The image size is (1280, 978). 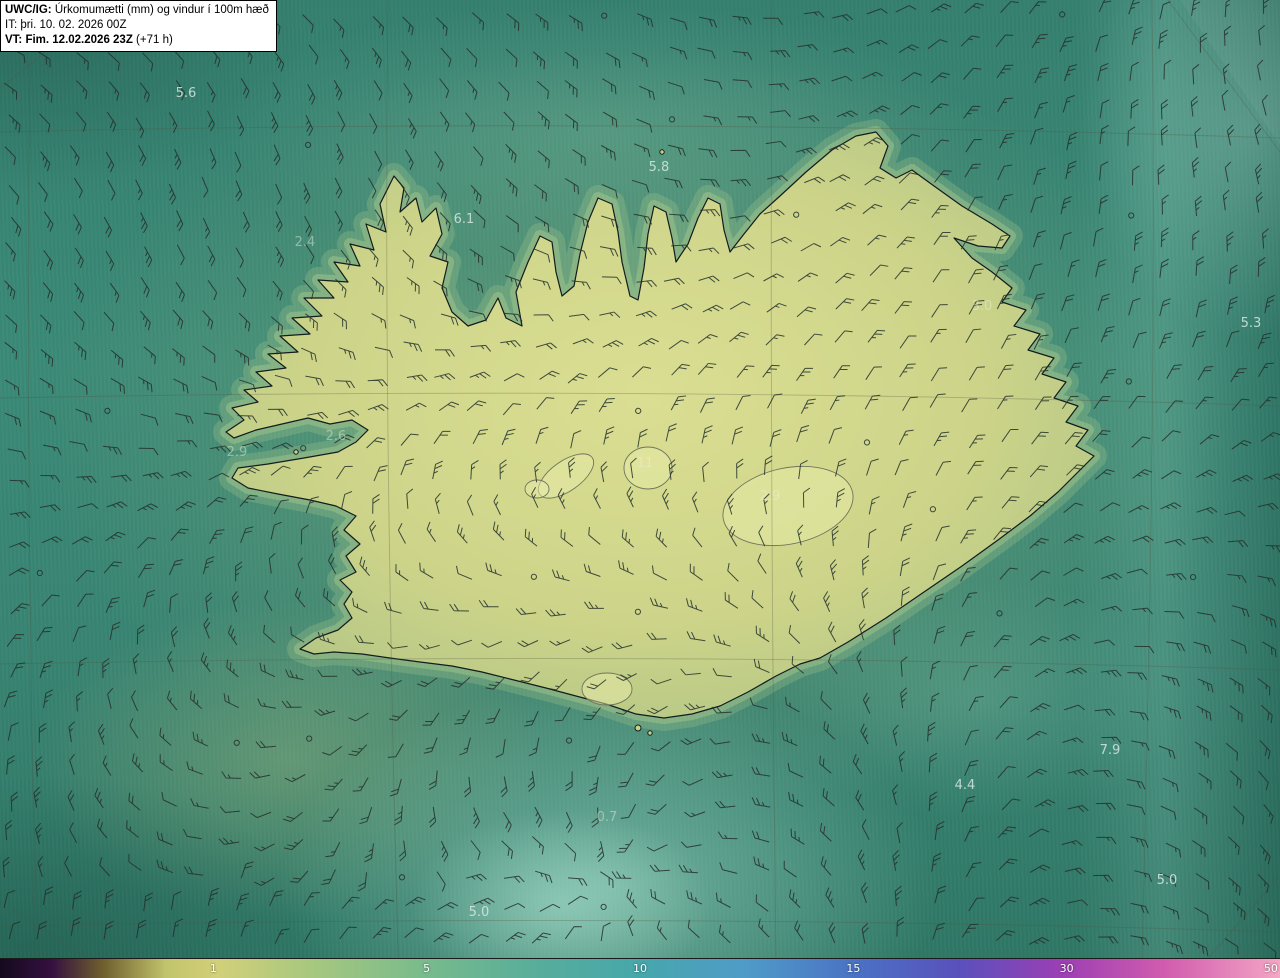 I want to click on colorbar-tick: 5, so click(x=427, y=968).